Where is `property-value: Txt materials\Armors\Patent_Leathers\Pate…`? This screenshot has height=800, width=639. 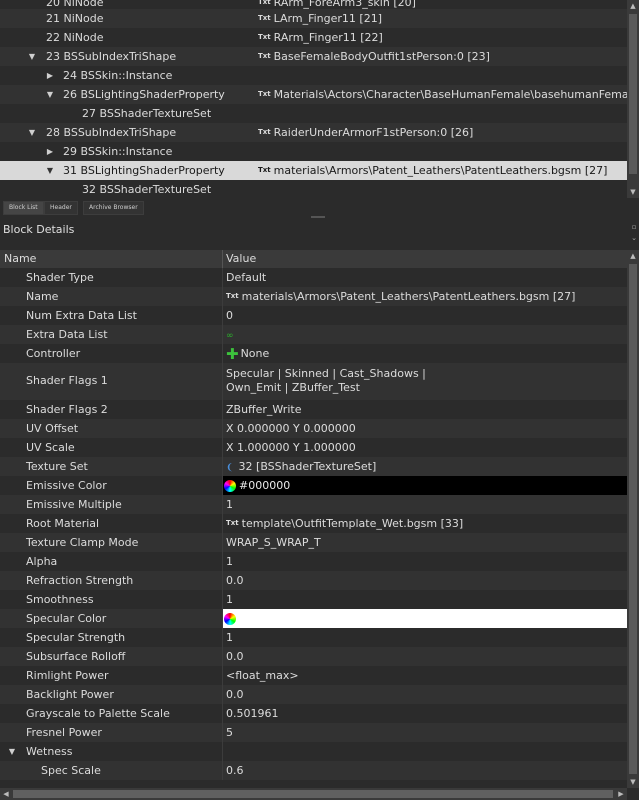
property-value: Txt materials\Armors\Patent_Leathers\Pate… is located at coordinates (400, 296).